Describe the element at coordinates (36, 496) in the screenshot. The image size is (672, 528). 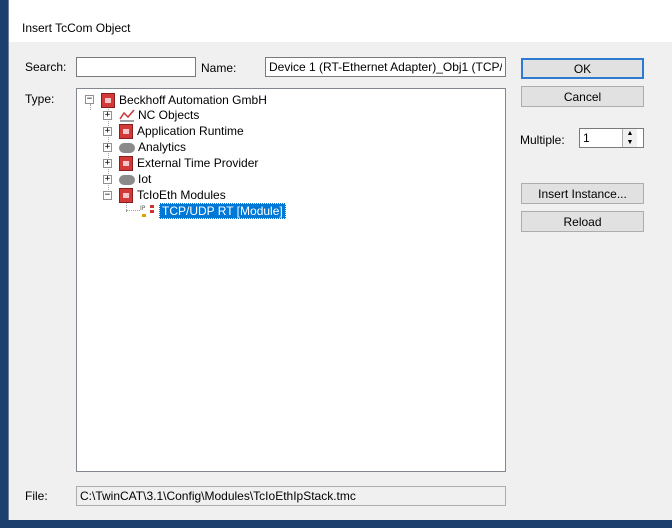
I see `file-label: File:` at that location.